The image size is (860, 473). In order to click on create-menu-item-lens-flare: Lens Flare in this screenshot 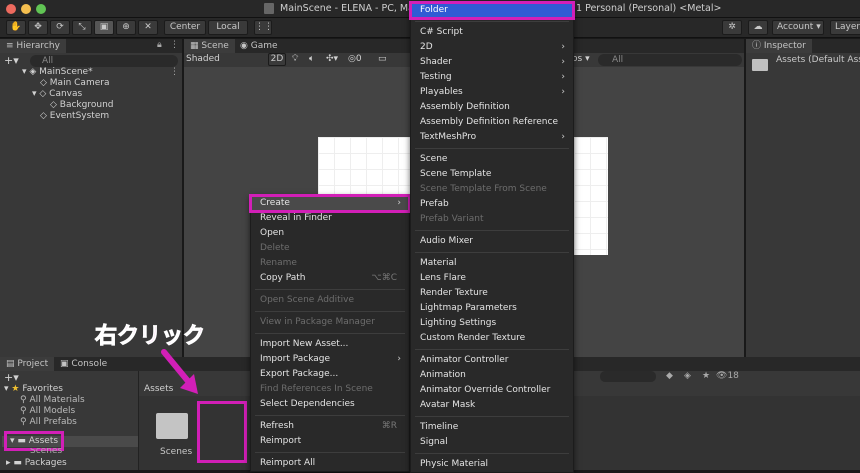, I will do `click(492, 278)`.